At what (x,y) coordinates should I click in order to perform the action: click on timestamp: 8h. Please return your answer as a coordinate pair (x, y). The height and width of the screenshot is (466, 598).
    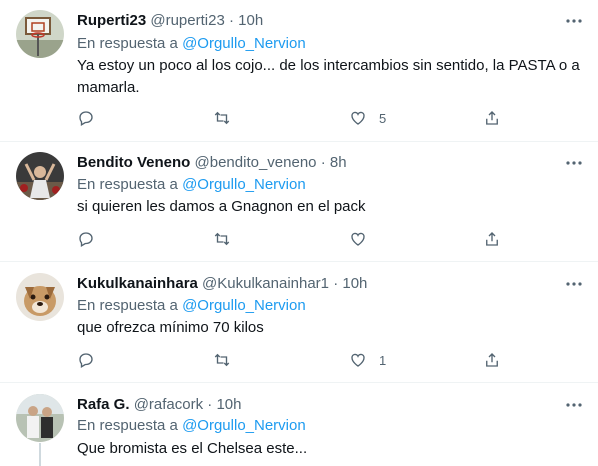
    Looking at the image, I should click on (338, 162).